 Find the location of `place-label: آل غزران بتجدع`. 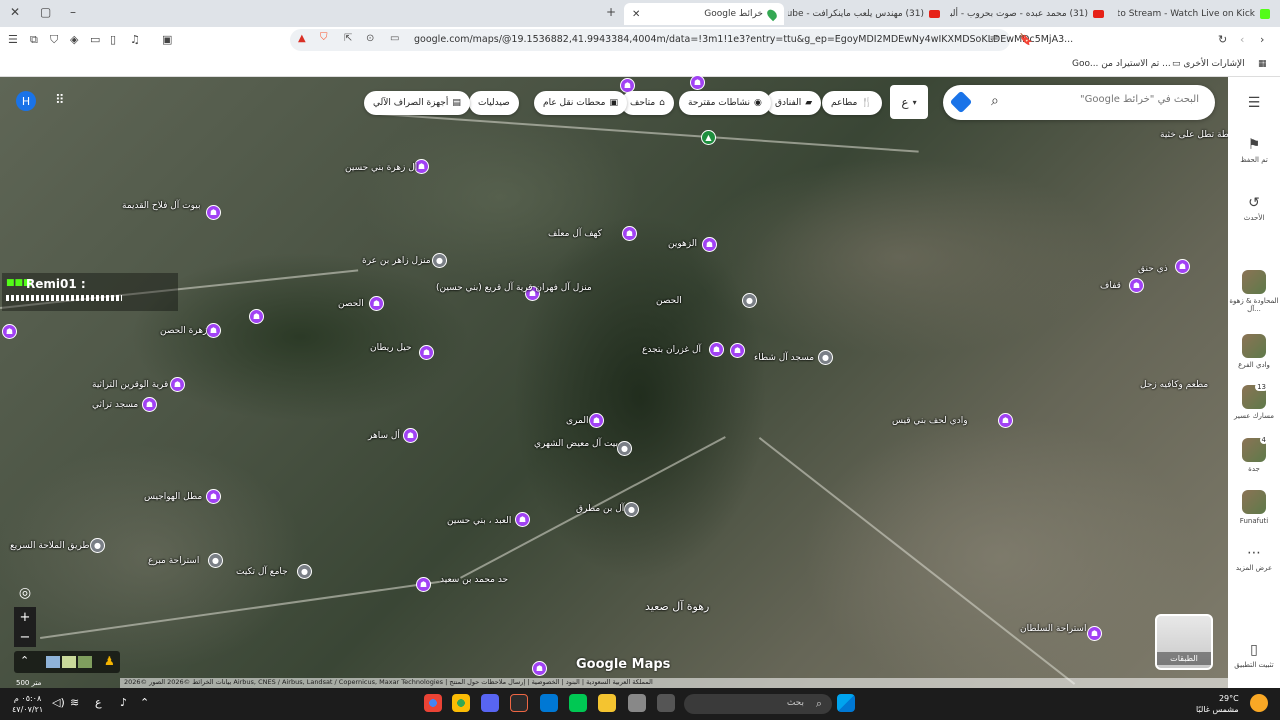

place-label: آل غزران بتجدع is located at coordinates (671, 350).